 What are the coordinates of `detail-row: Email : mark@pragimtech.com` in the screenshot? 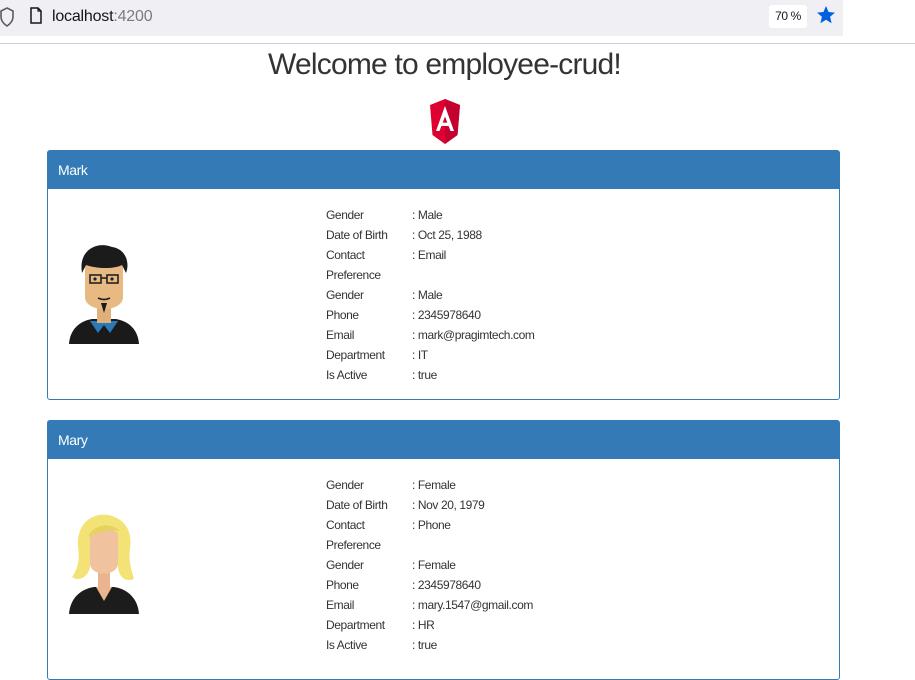 It's located at (476, 335).